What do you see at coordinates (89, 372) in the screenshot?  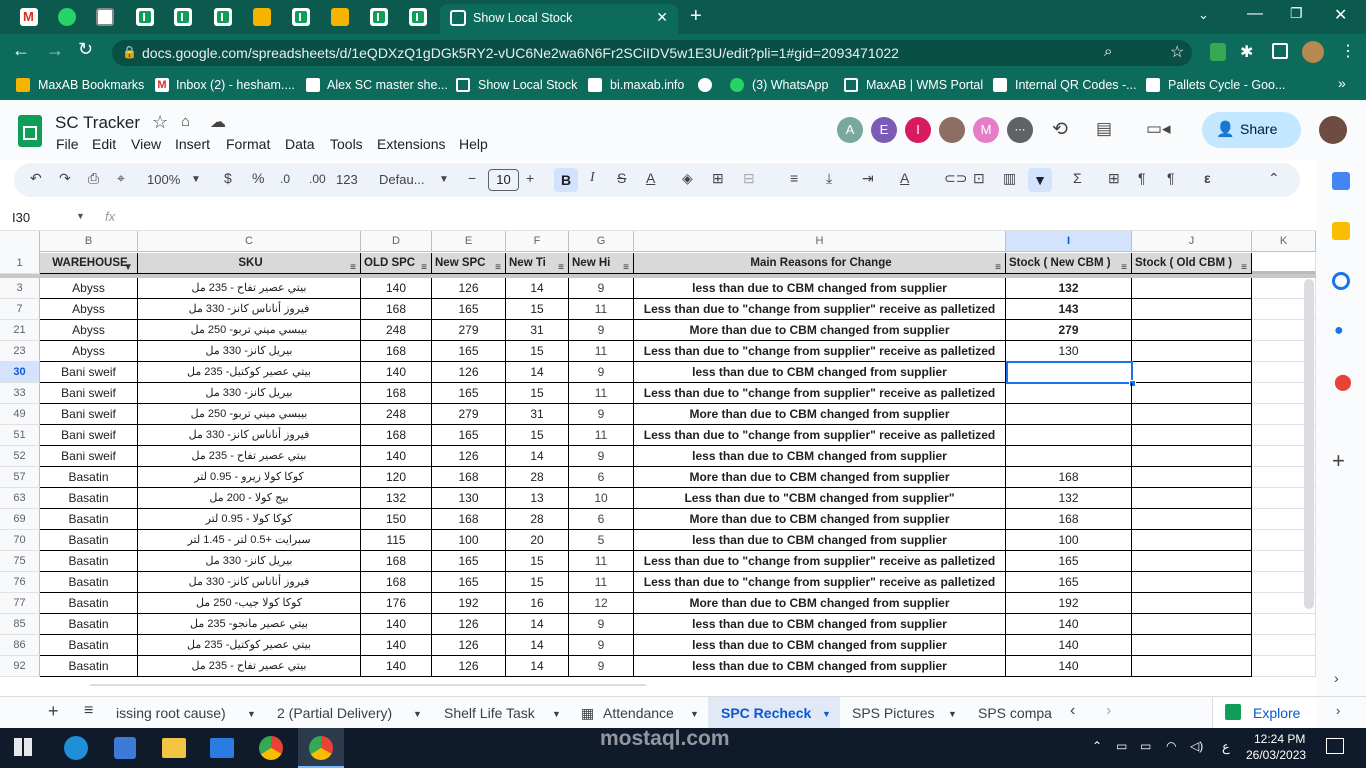 I see `warehouse-cell: Bani sweif` at bounding box center [89, 372].